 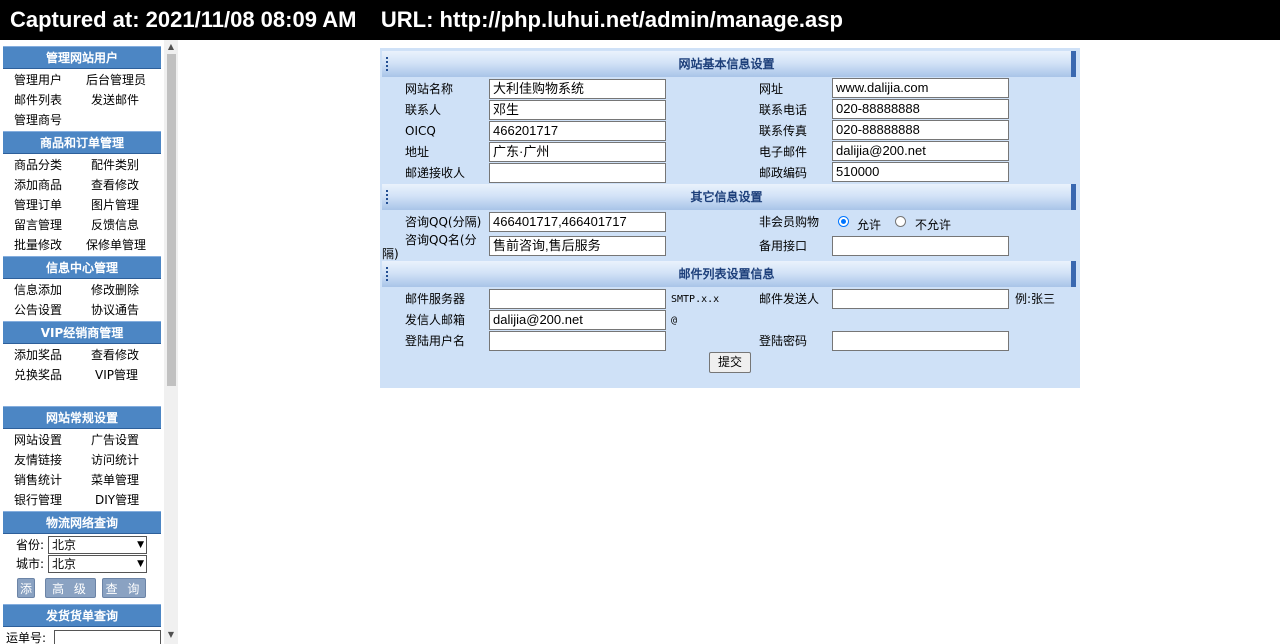 I want to click on mail-sender-note: 例:张三, so click(x=1035, y=299).